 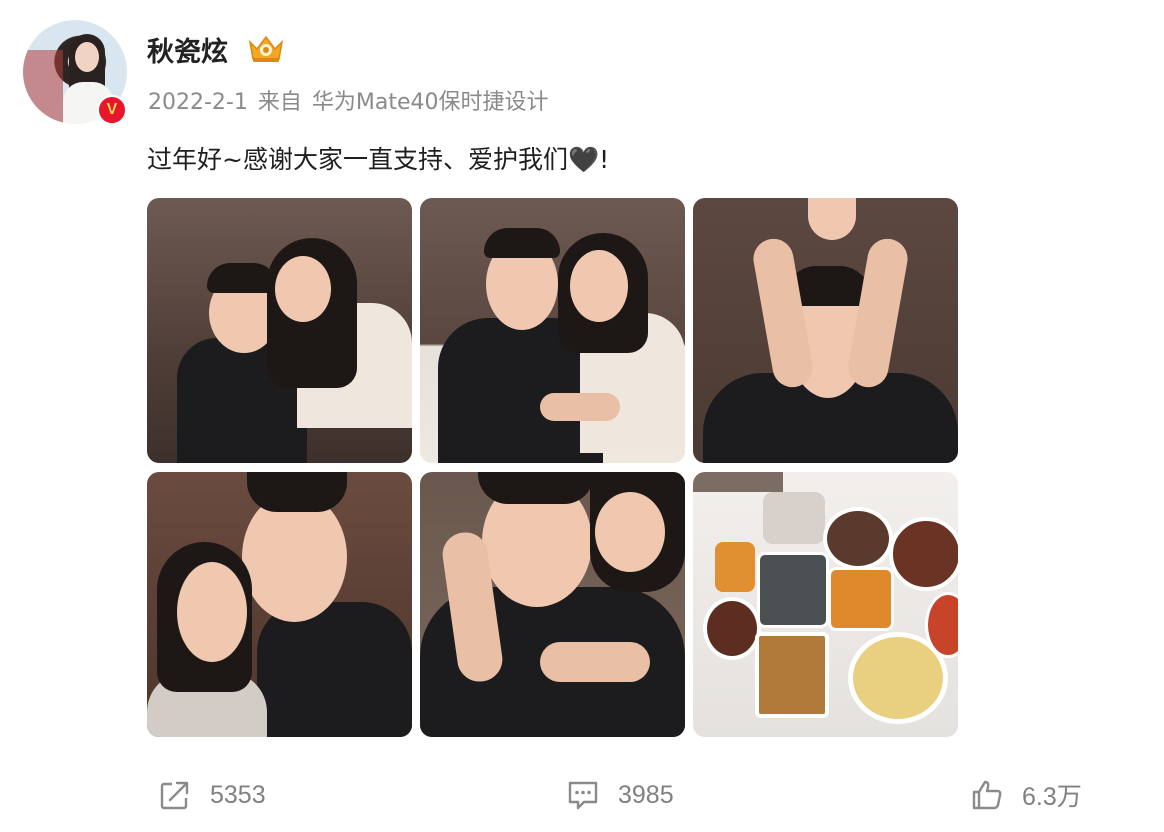 I want to click on like-count: 6.3万, so click(x=1052, y=797).